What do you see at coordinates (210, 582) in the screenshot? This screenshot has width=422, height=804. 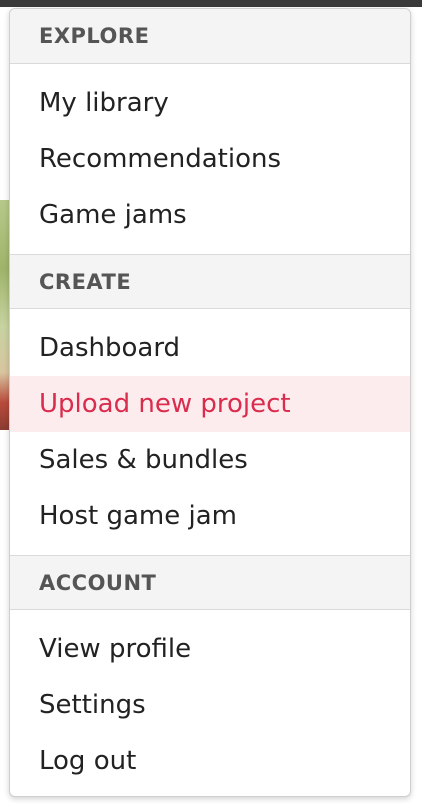 I see `section-header-account: ACCOUNT` at bounding box center [210, 582].